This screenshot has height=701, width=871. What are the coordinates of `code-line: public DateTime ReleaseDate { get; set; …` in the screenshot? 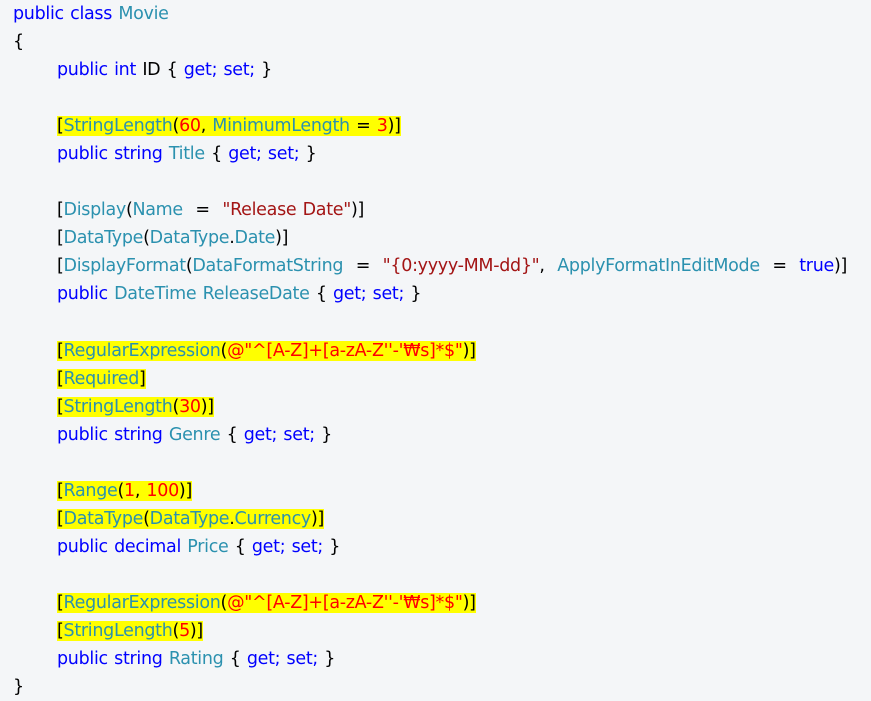 It's located at (440, 294).